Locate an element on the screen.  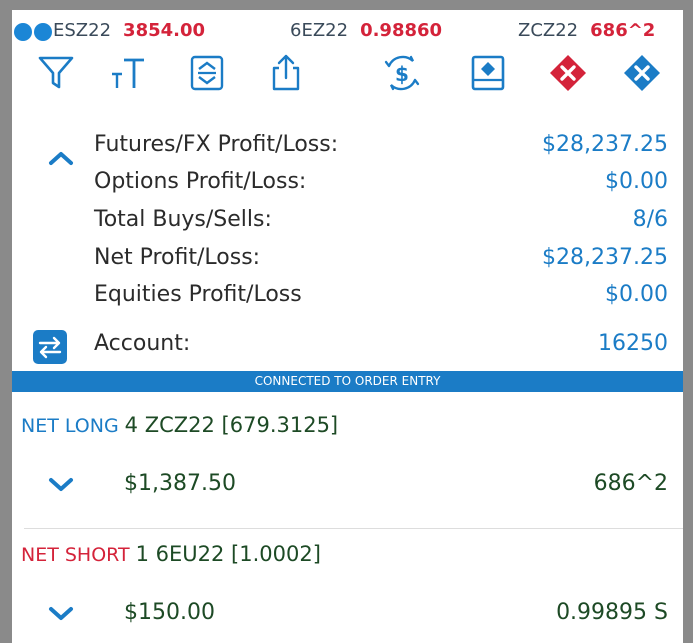
connection-status-bar: CONNECTED TO ORDER ENTRY is located at coordinates (347, 381).